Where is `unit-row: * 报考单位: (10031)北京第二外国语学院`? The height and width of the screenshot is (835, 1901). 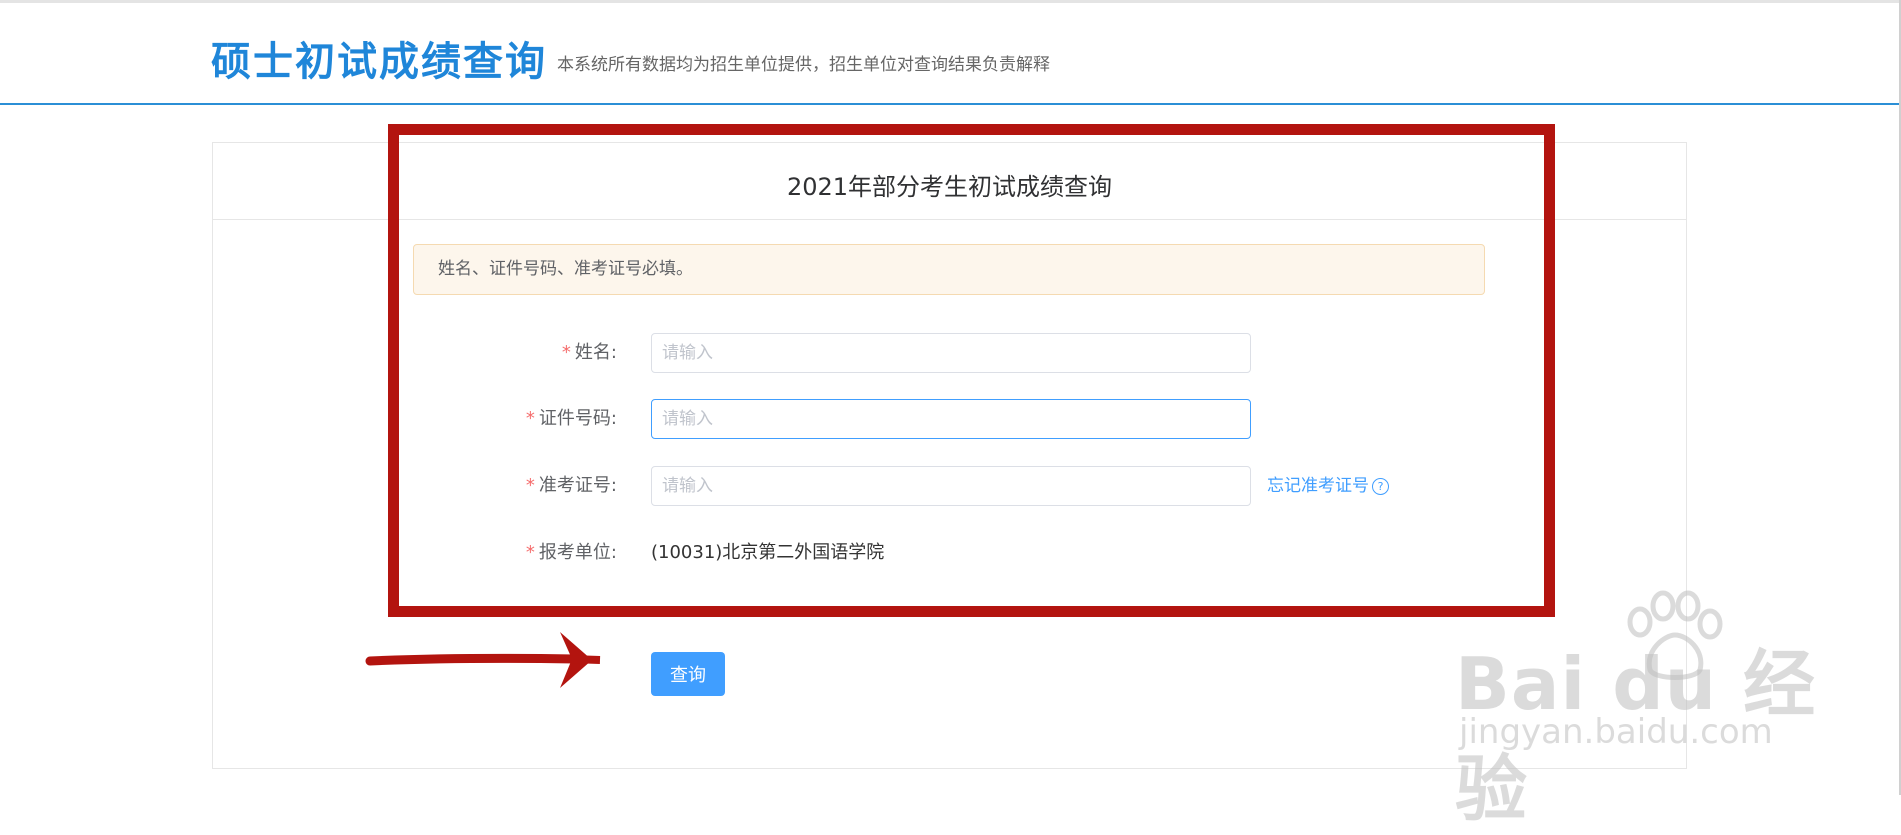
unit-row: * 报考单位: (10031)北京第二外国语学院 is located at coordinates (949, 553).